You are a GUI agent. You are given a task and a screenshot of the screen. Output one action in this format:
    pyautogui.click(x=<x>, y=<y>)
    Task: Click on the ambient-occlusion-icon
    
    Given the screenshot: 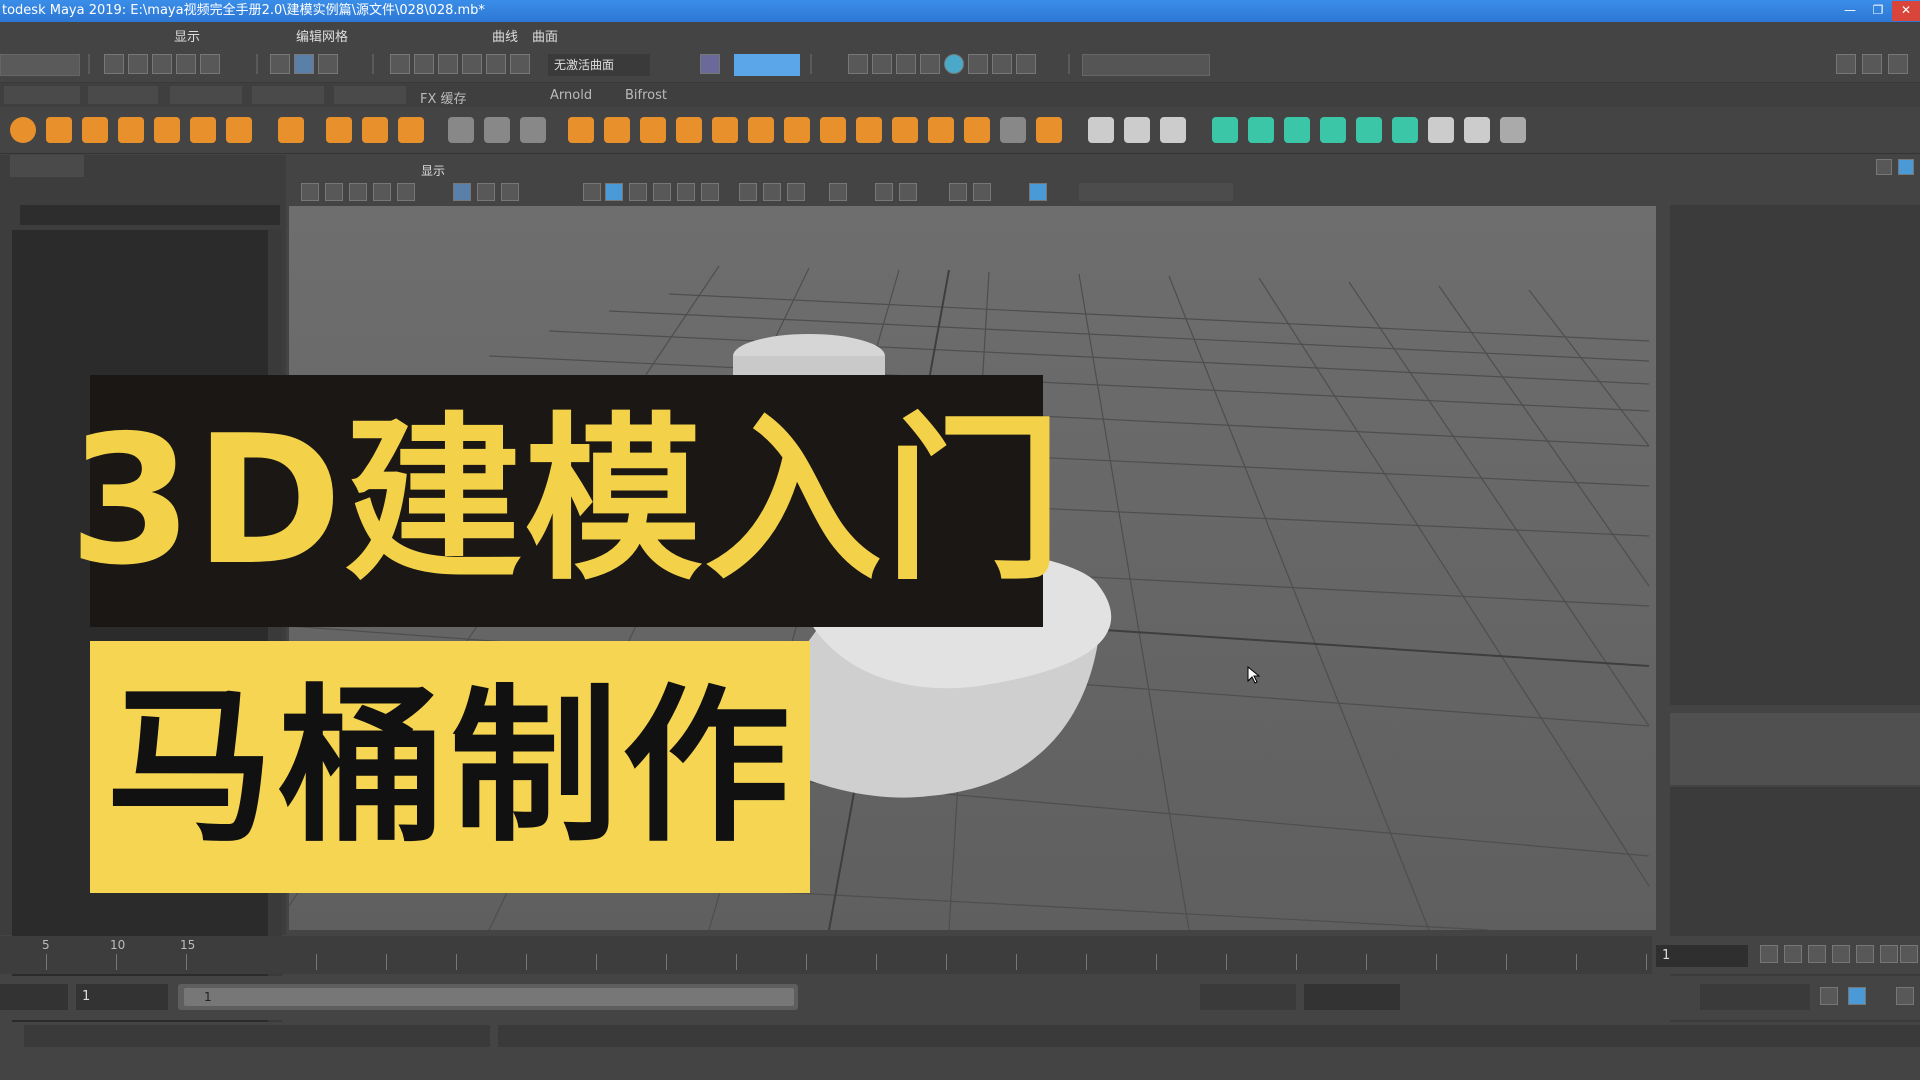 What is the action you would take?
    pyautogui.click(x=748, y=192)
    